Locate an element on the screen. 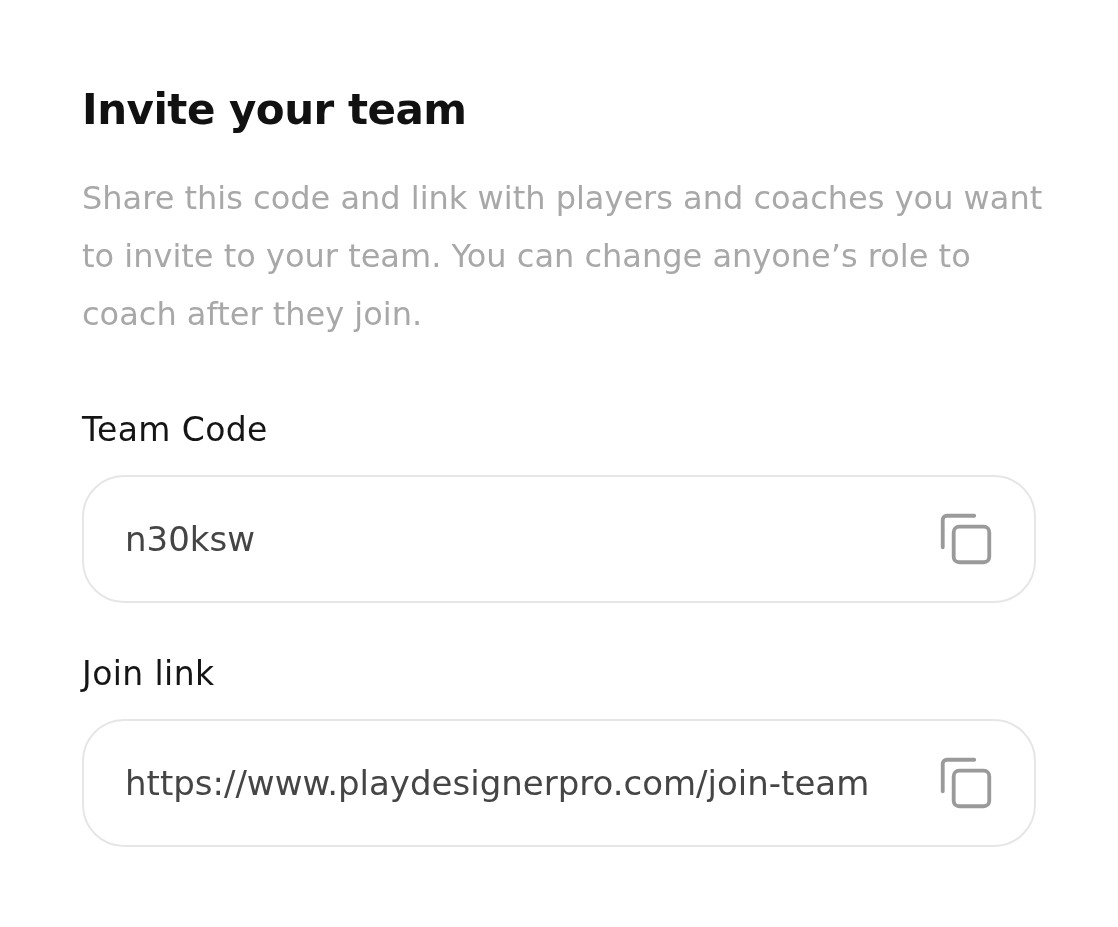 Image resolution: width=1118 pixels, height=927 pixels. field-value: https://www.playdesignerpro.com/join-team is located at coordinates (498, 783).